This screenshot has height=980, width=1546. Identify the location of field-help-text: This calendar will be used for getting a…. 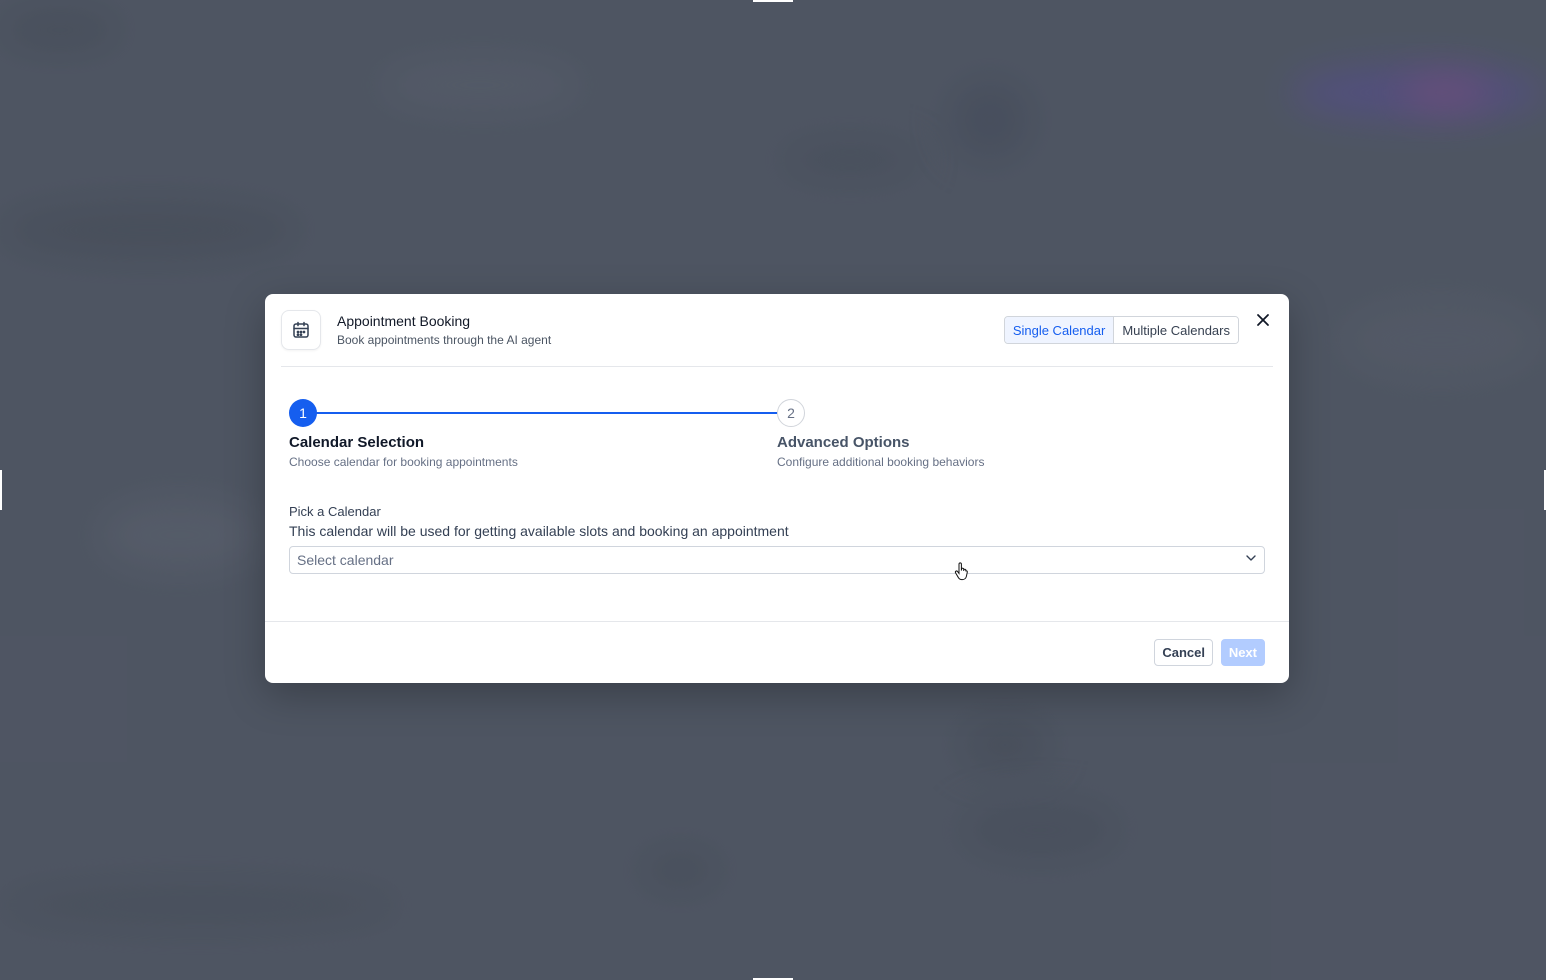
(539, 531).